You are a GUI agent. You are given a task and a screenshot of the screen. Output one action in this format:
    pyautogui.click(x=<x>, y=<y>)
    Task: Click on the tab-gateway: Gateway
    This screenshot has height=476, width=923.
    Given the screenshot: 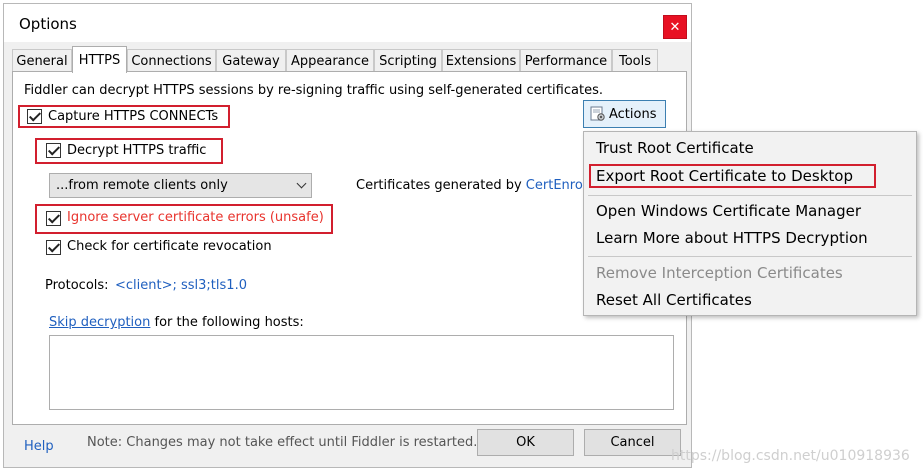 What is the action you would take?
    pyautogui.click(x=251, y=60)
    